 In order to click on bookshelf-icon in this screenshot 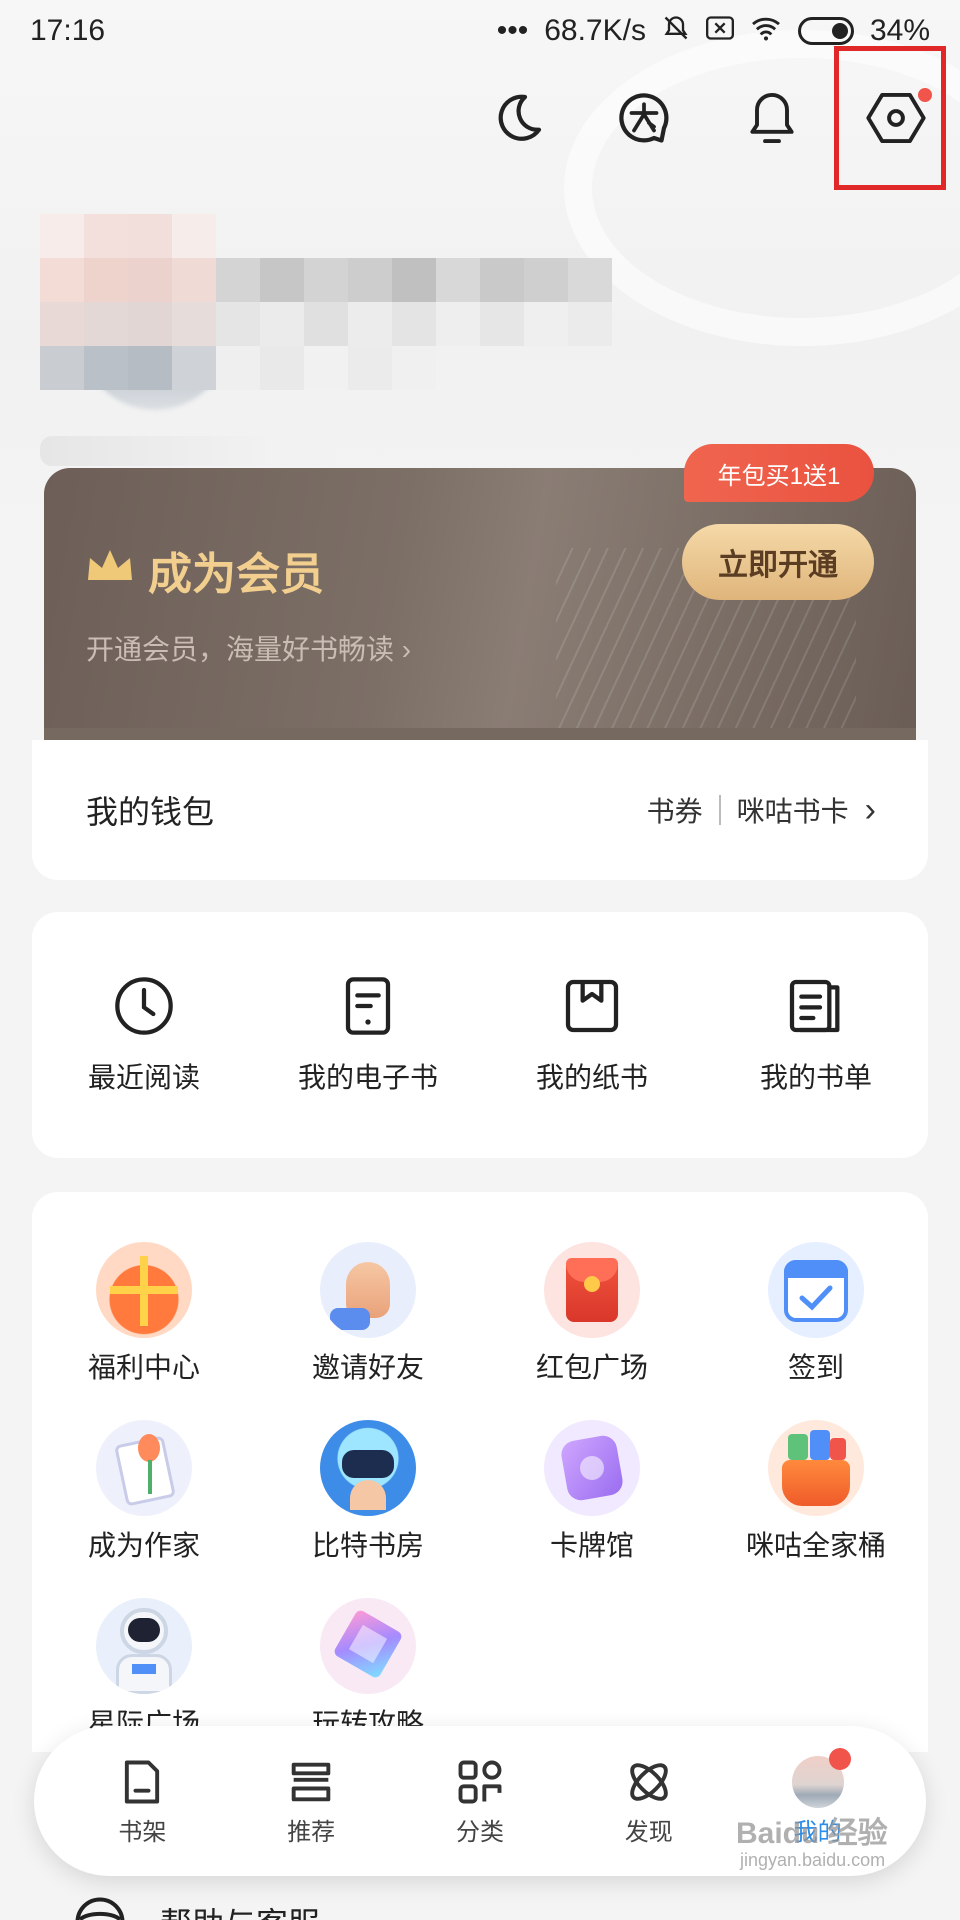, I will do `click(142, 1781)`.